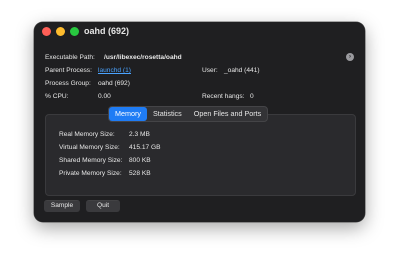 The image size is (399, 268). Describe the element at coordinates (60, 31) in the screenshot. I see `minimize-window-button` at that location.